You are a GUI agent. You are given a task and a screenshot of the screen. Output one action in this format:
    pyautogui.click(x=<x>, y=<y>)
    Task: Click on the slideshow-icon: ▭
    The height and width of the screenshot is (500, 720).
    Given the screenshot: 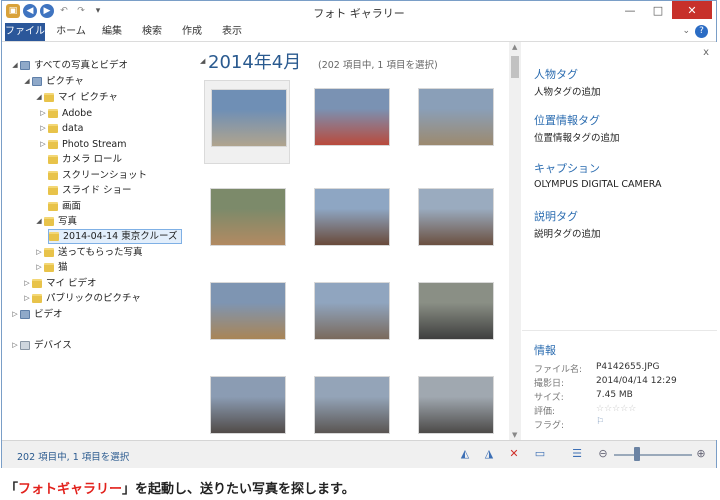 What is the action you would take?
    pyautogui.click(x=540, y=454)
    